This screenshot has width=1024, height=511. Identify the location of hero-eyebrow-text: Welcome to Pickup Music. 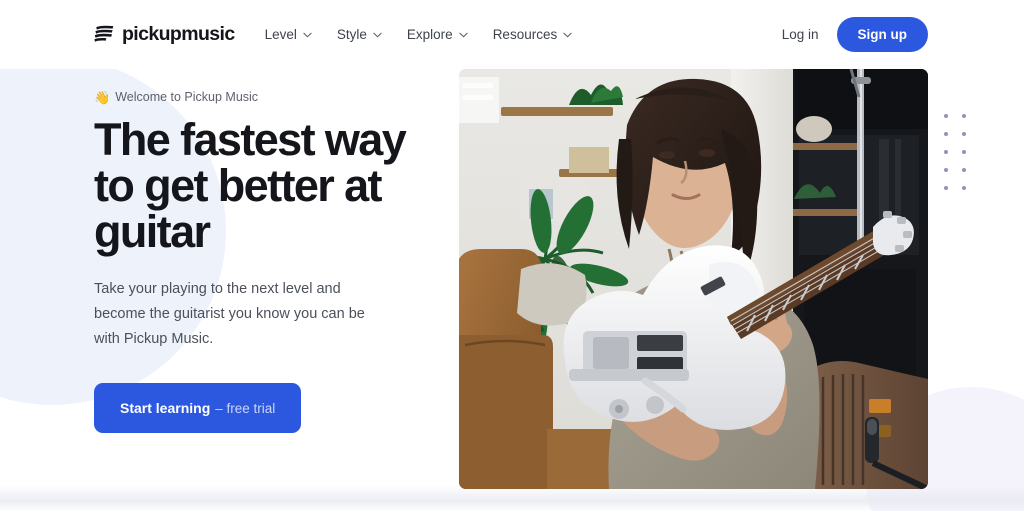
(187, 97).